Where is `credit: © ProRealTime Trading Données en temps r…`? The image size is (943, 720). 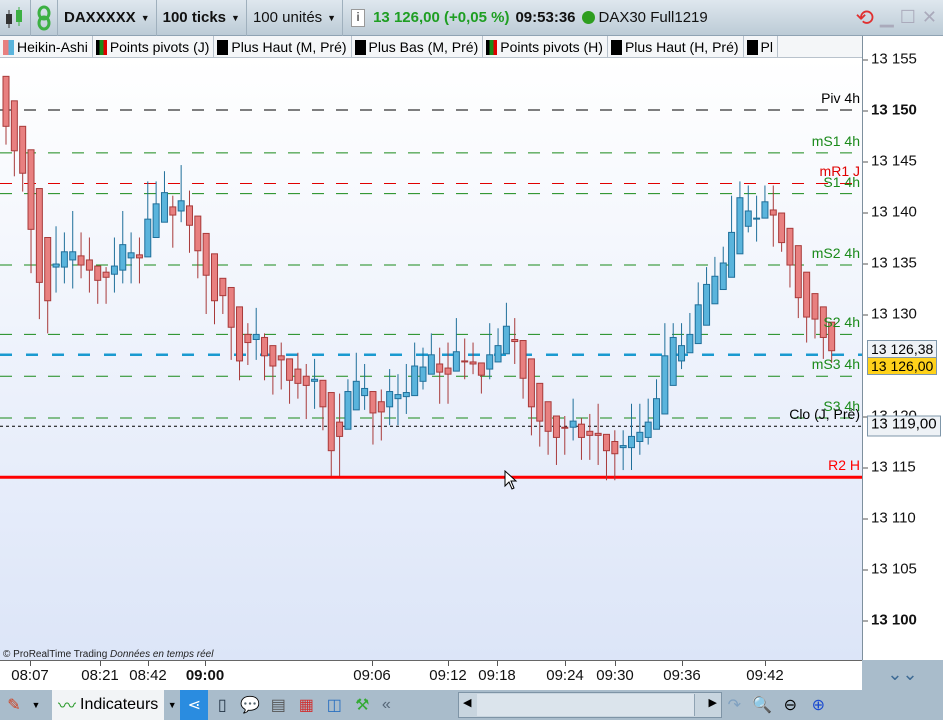
credit: © ProRealTime Trading Données en temps r… is located at coordinates (108, 654).